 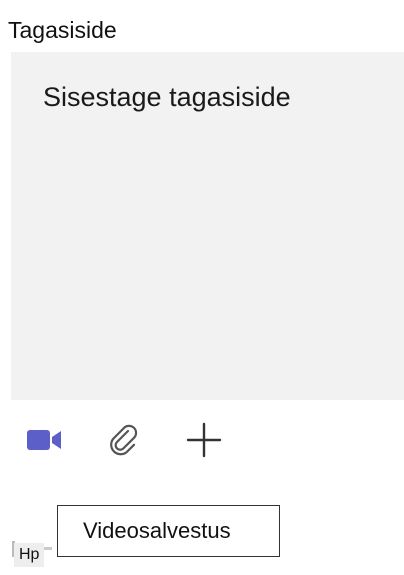 I want to click on plus-icon, so click(x=204, y=440).